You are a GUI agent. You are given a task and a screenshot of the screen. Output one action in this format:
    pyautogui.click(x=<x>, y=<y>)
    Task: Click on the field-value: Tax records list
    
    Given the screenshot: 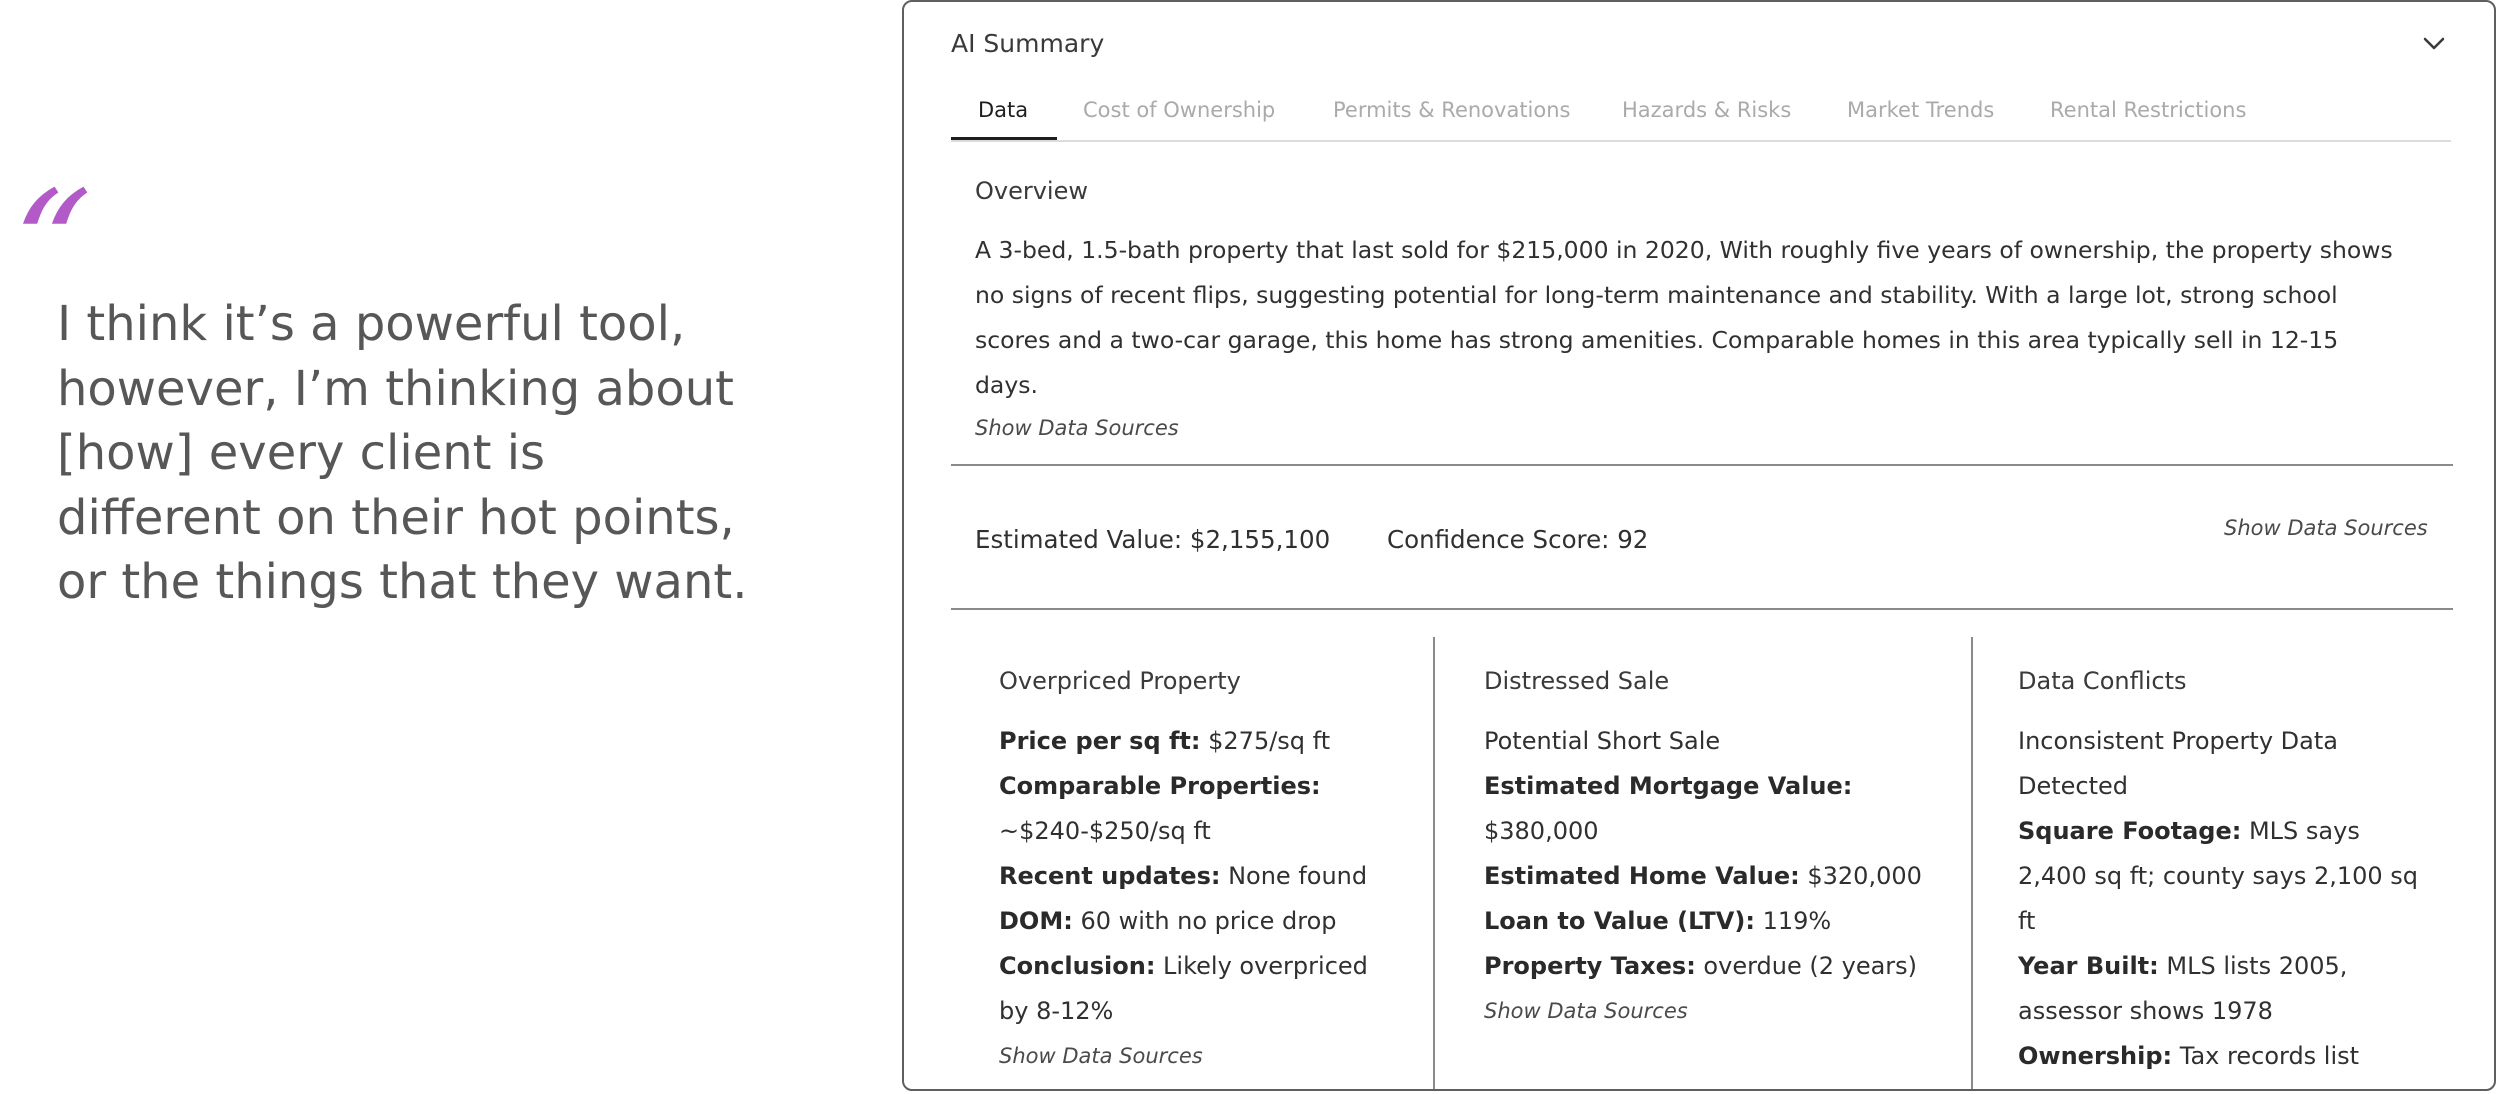 What is the action you would take?
    pyautogui.click(x=2266, y=1056)
    